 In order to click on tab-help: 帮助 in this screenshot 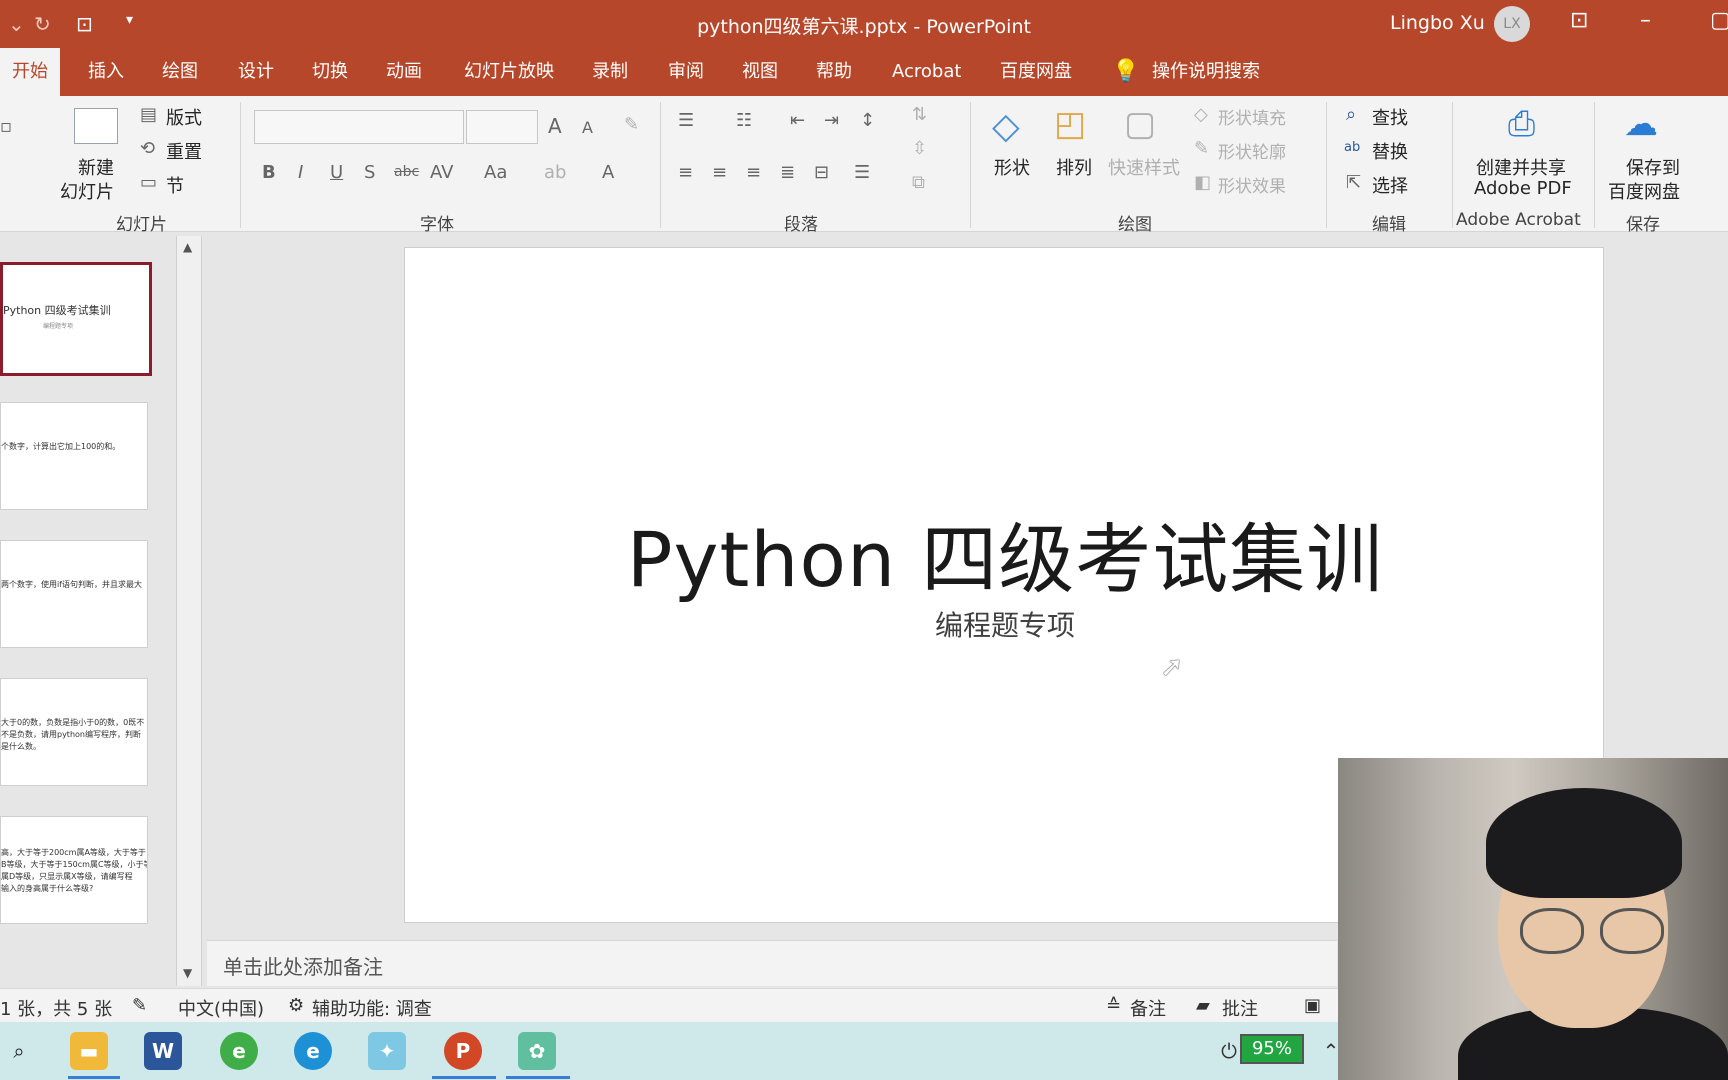, I will do `click(834, 72)`.